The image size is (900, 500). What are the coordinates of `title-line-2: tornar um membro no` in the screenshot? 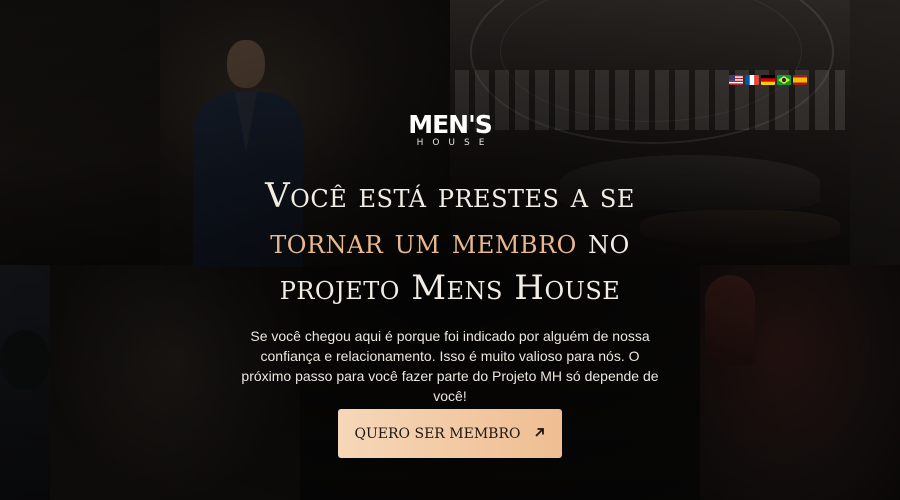 It's located at (450, 242).